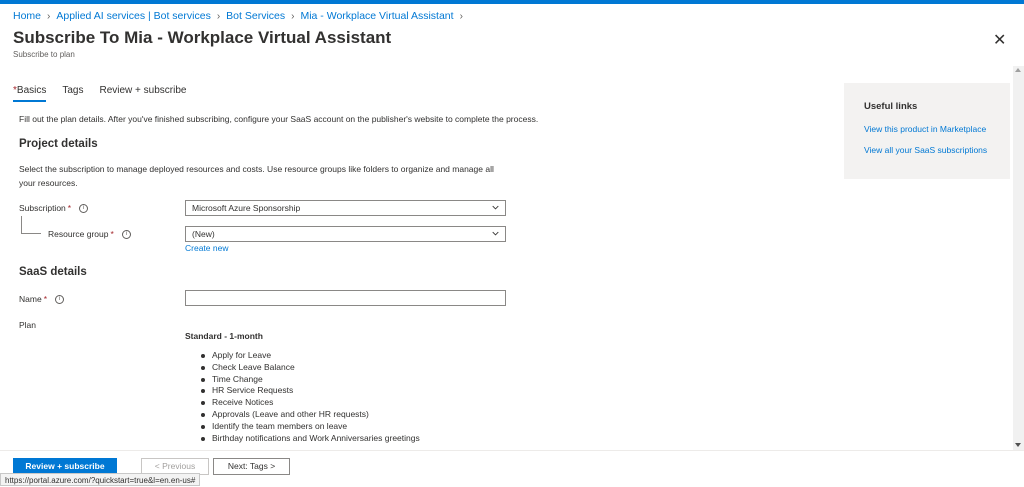  I want to click on scroll-up-icon, so click(1018, 70).